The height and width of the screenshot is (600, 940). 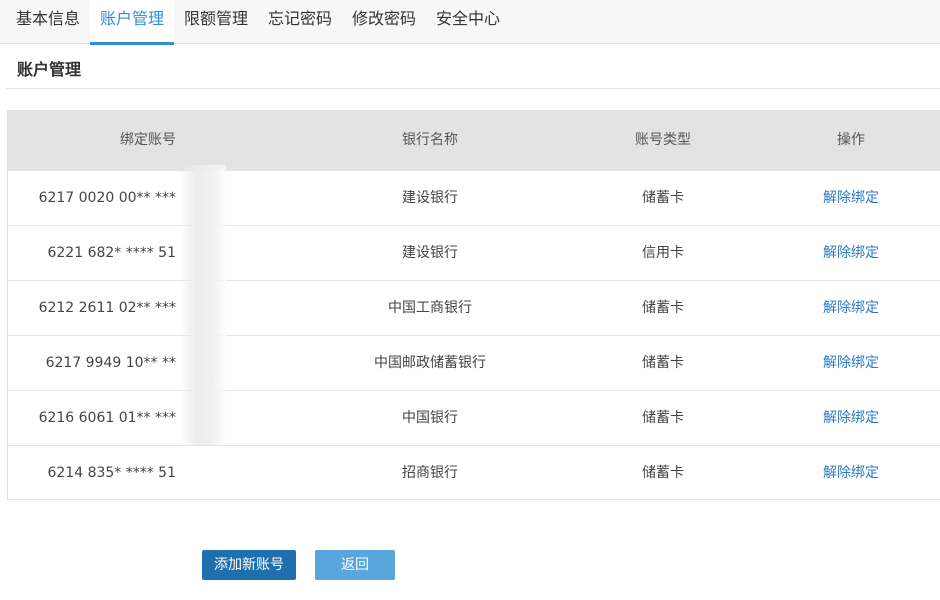 I want to click on table-row: 6221 682* **** 51 建设银行 信用卡 解除绑定, so click(x=474, y=252).